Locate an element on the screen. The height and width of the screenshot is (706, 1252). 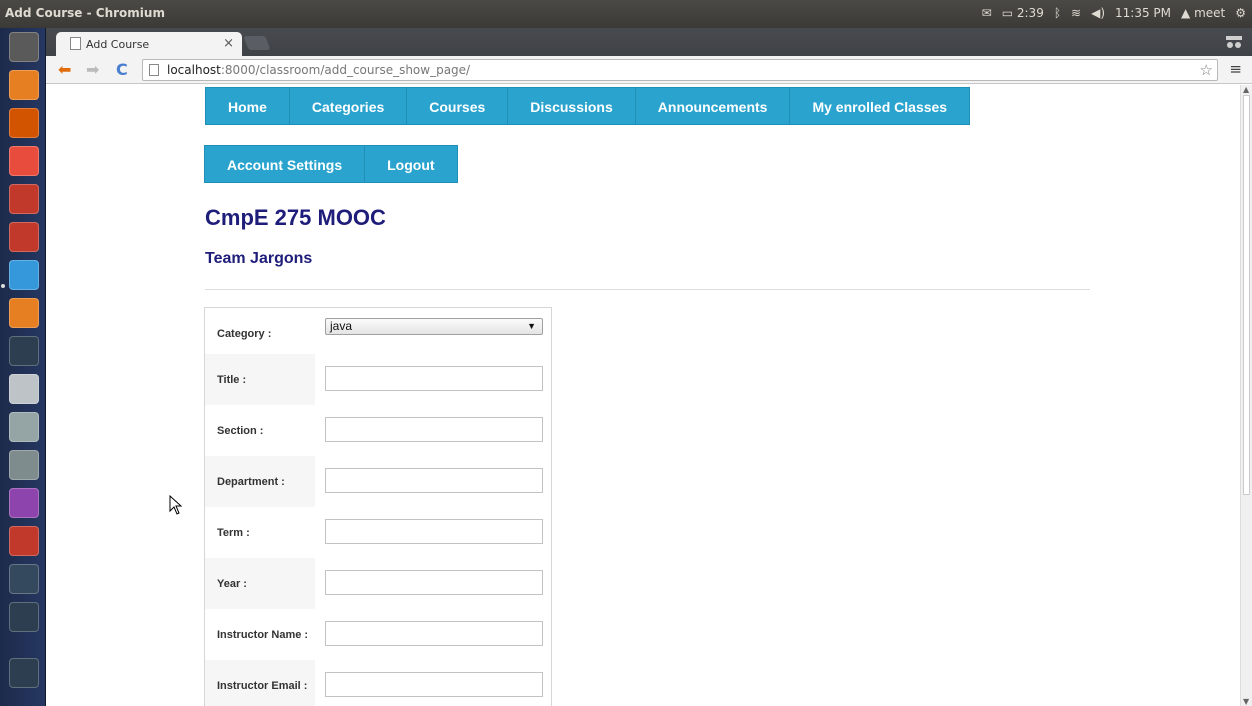
mail-icon: ✉ is located at coordinates (987, 13).